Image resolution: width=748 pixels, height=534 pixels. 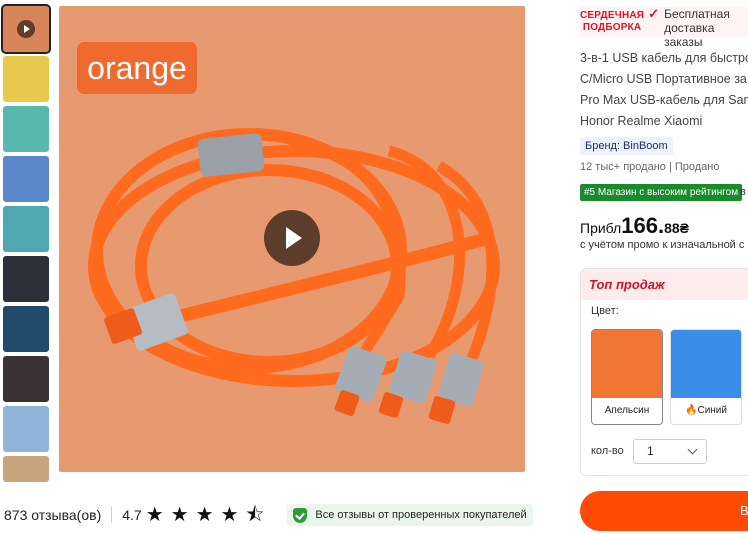 I want to click on quantity-select: 1, so click(x=670, y=451).